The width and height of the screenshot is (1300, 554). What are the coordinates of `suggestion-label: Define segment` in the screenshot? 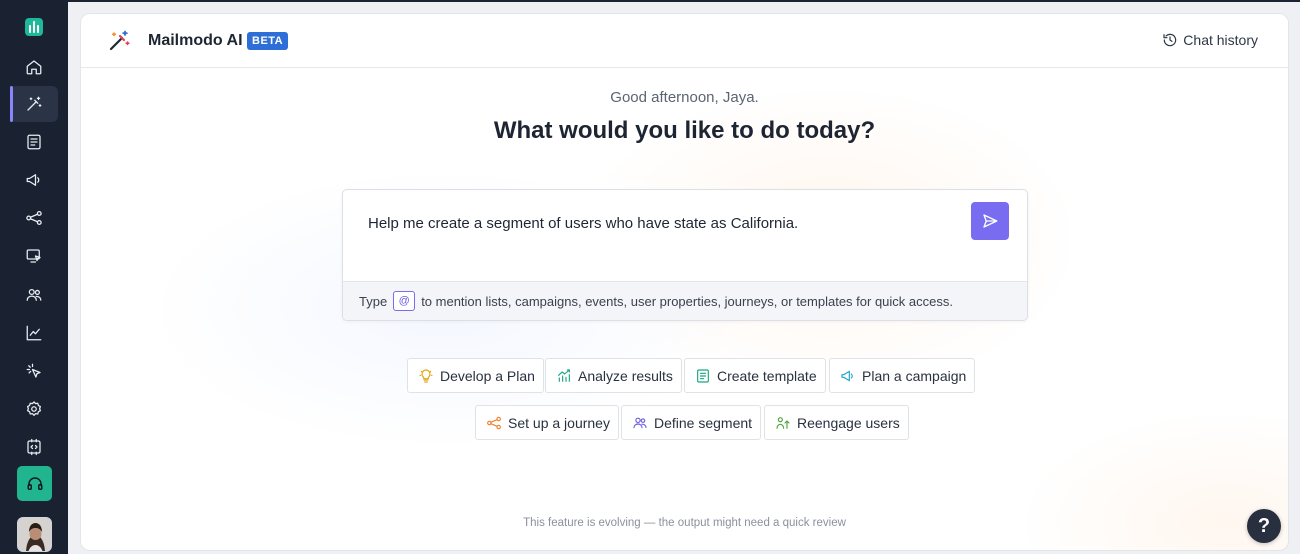 It's located at (703, 422).